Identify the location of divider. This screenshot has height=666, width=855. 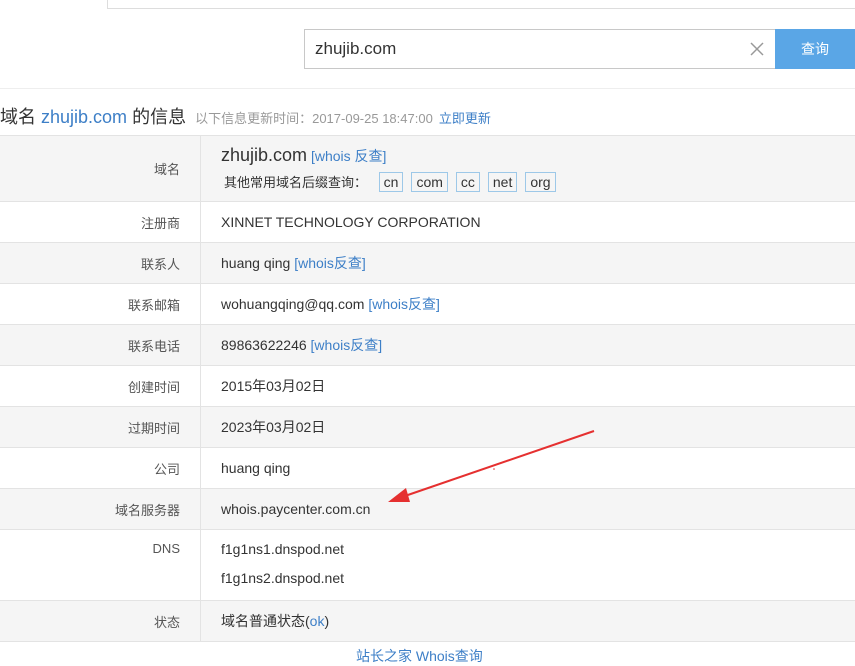
(427, 88).